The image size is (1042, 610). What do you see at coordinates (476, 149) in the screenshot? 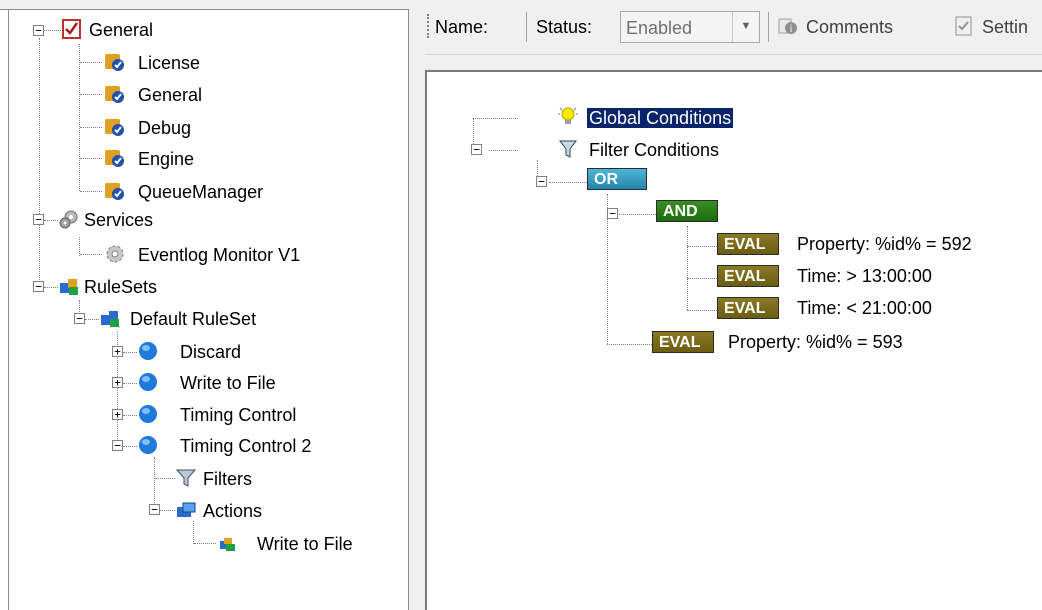
I see `expander-filter-conditions: −` at bounding box center [476, 149].